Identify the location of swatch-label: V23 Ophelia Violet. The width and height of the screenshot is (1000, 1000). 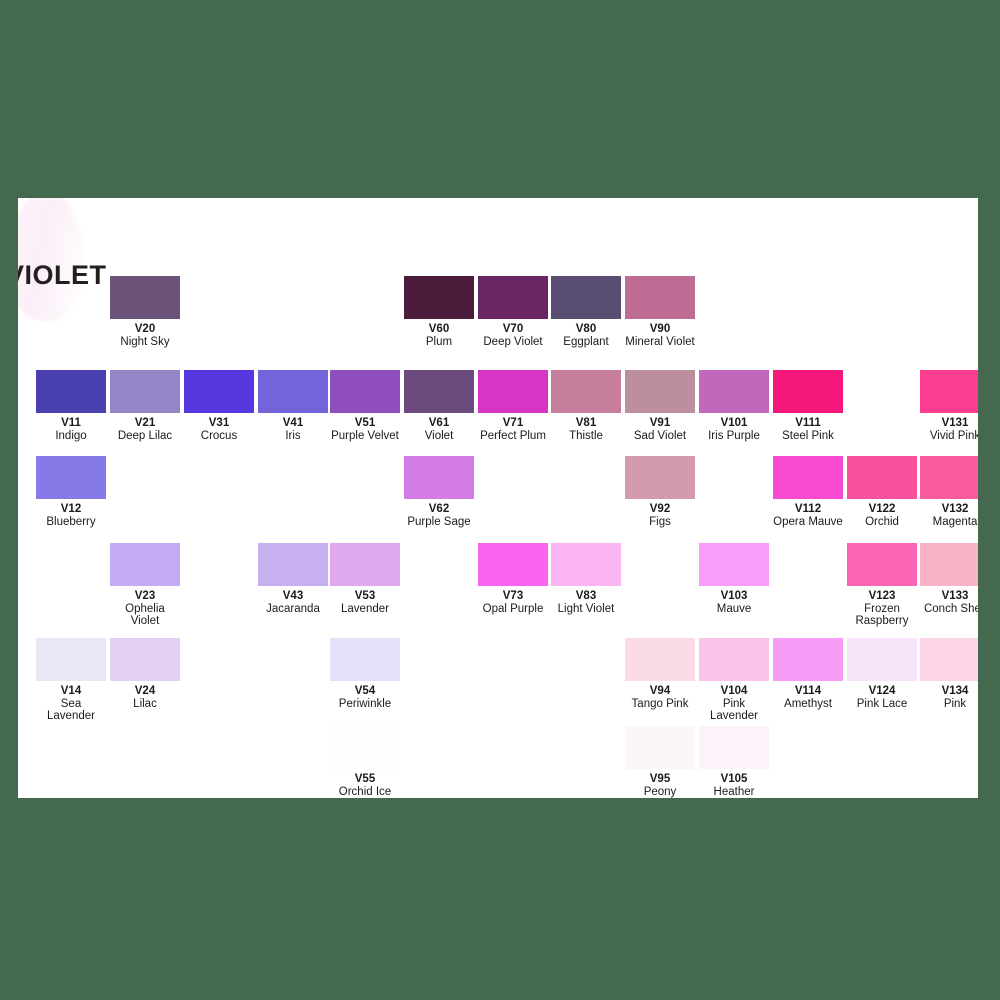
(145, 609).